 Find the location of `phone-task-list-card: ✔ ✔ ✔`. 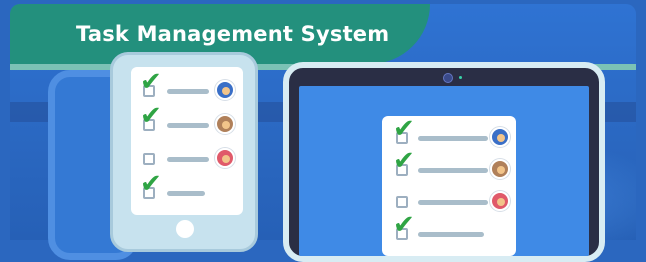

phone-task-list-card: ✔ ✔ ✔ is located at coordinates (187, 141).